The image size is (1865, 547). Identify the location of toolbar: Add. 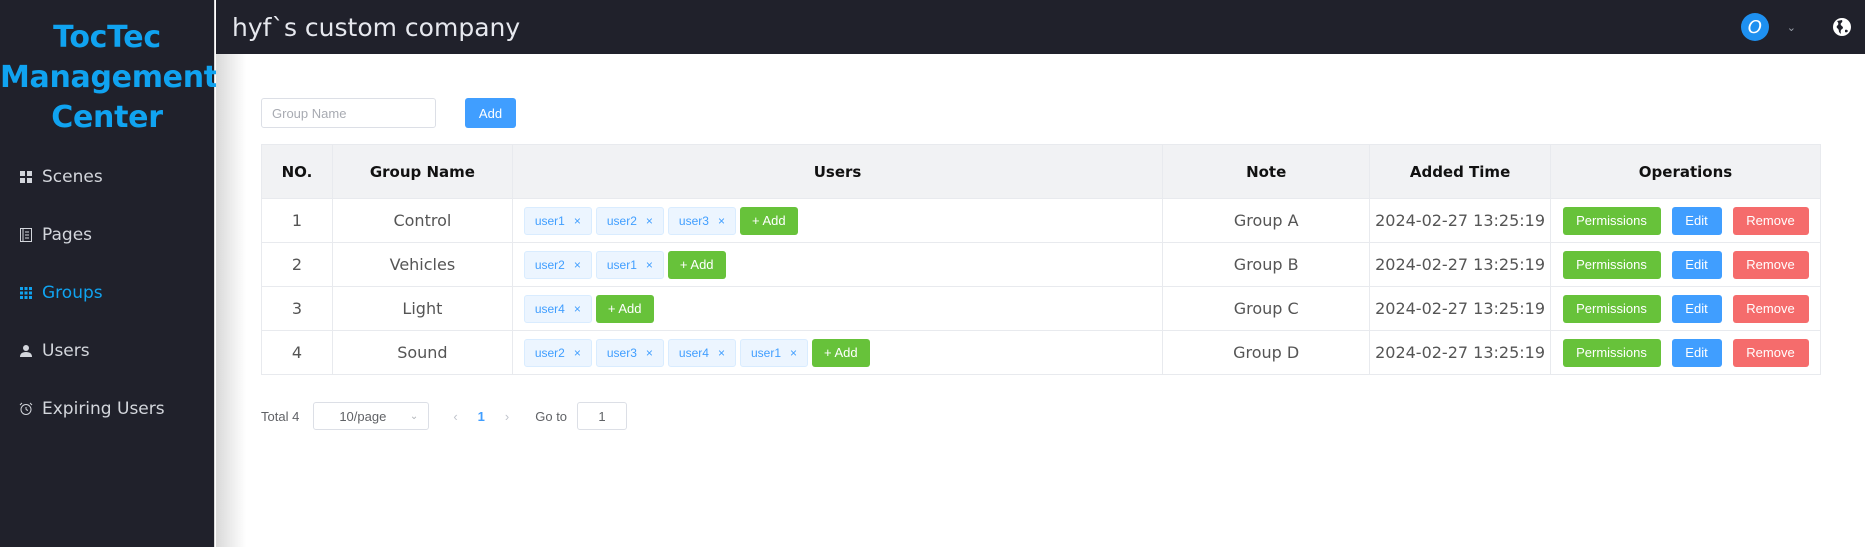
(1041, 113).